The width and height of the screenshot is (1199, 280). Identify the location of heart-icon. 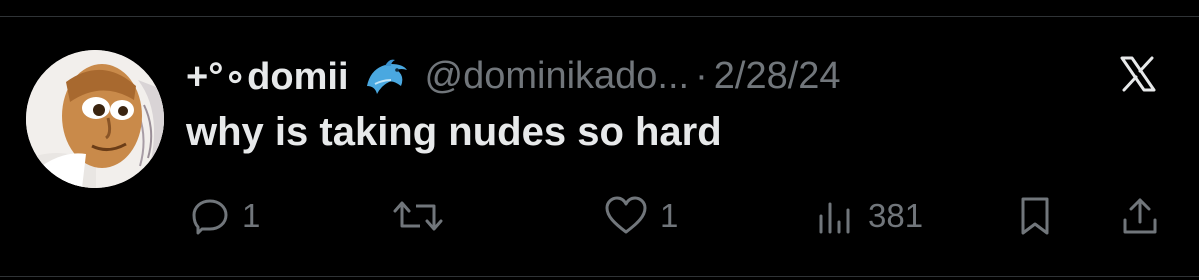
(626, 216).